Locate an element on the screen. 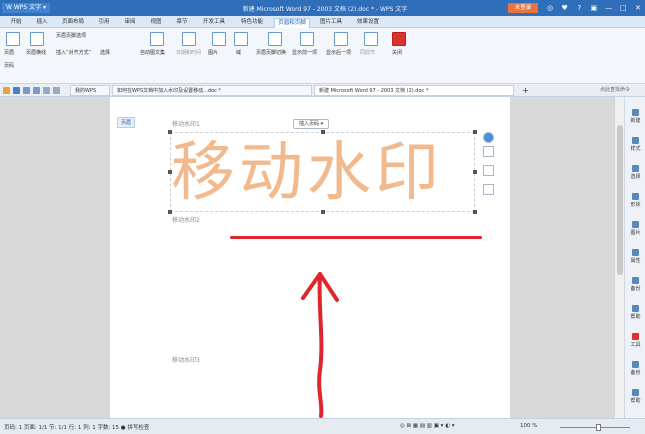 This screenshot has width=645, height=434. header-footer-options: 页眉页脚选项 is located at coordinates (71, 35).